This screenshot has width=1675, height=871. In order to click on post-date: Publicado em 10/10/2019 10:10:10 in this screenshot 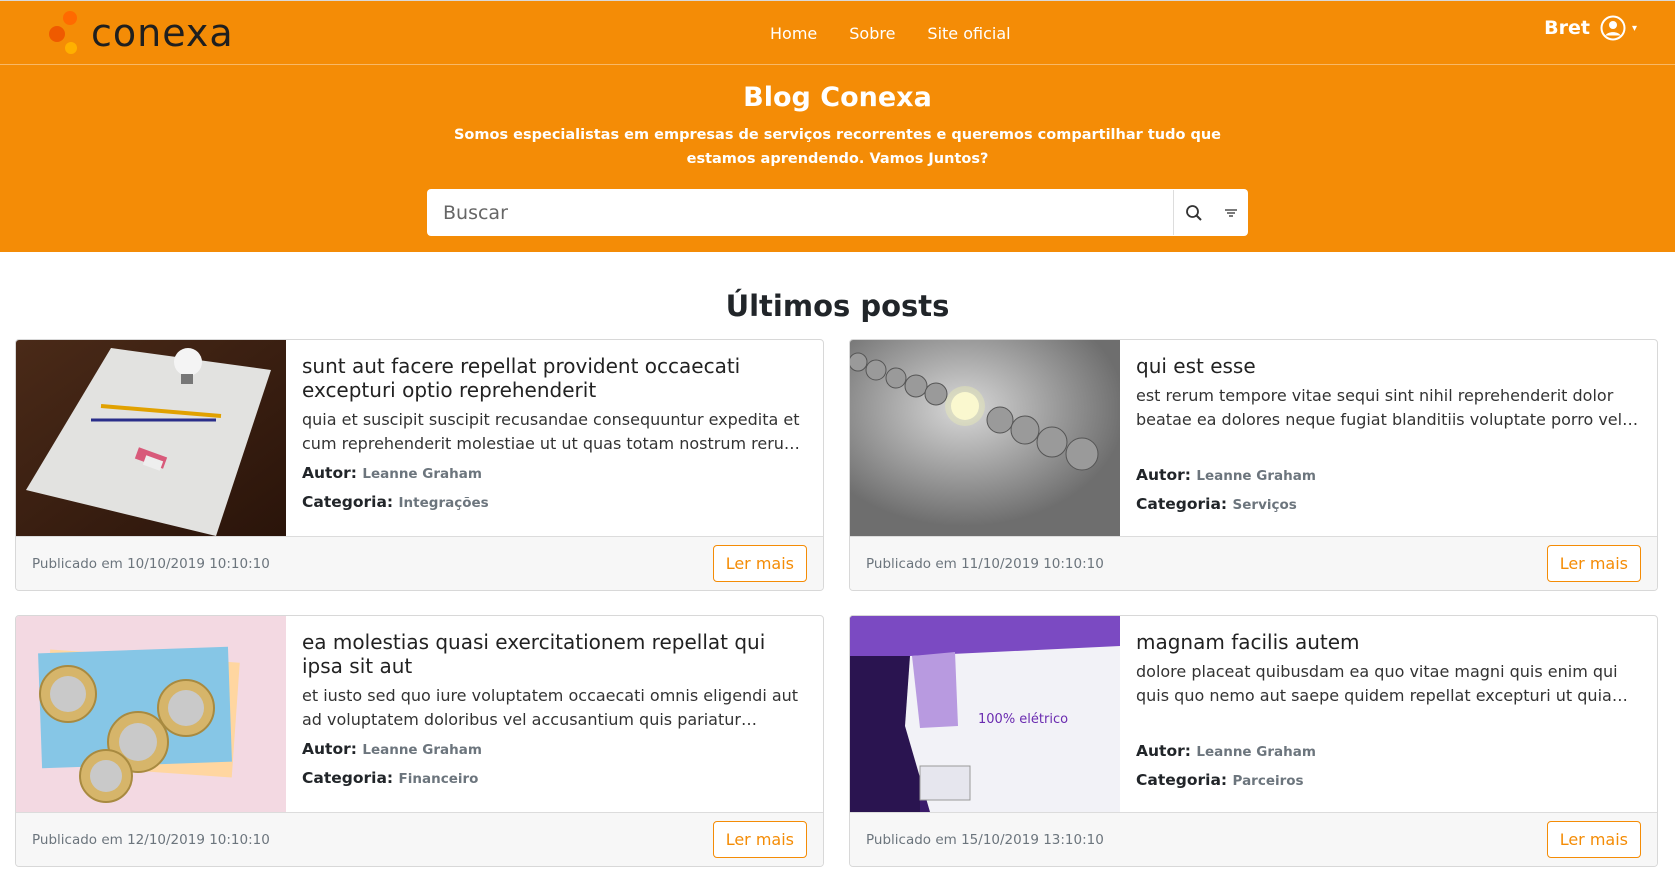, I will do `click(151, 563)`.